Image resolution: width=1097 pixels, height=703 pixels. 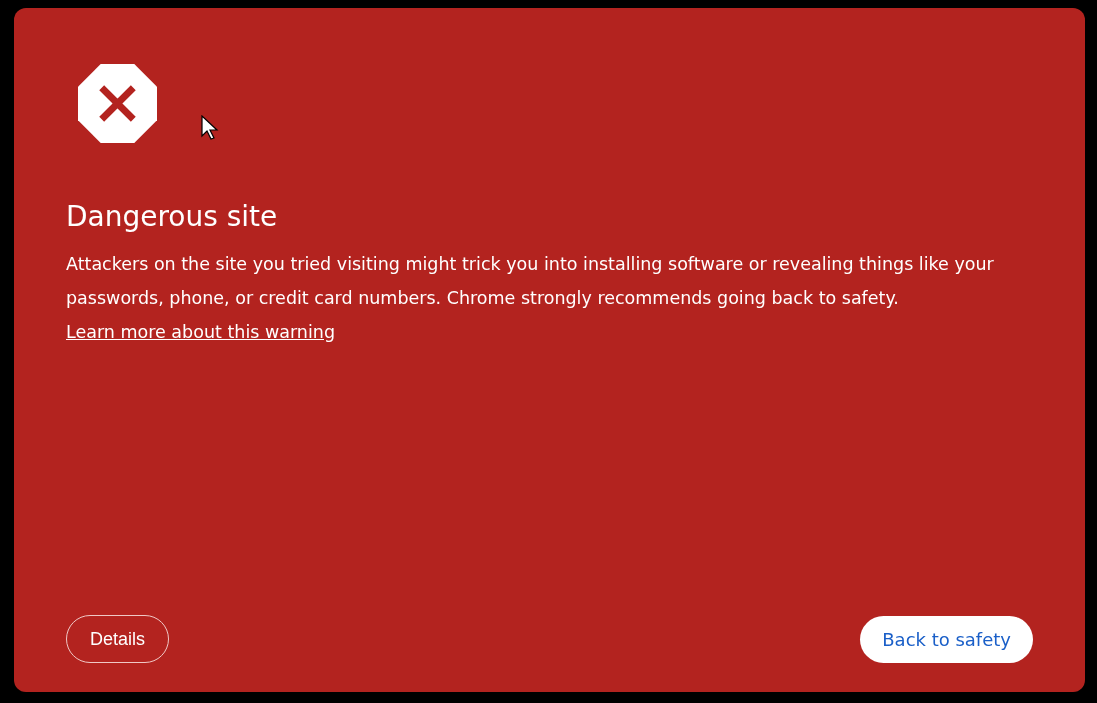 What do you see at coordinates (946, 639) in the screenshot?
I see `back-to-safety-button: Back to safety` at bounding box center [946, 639].